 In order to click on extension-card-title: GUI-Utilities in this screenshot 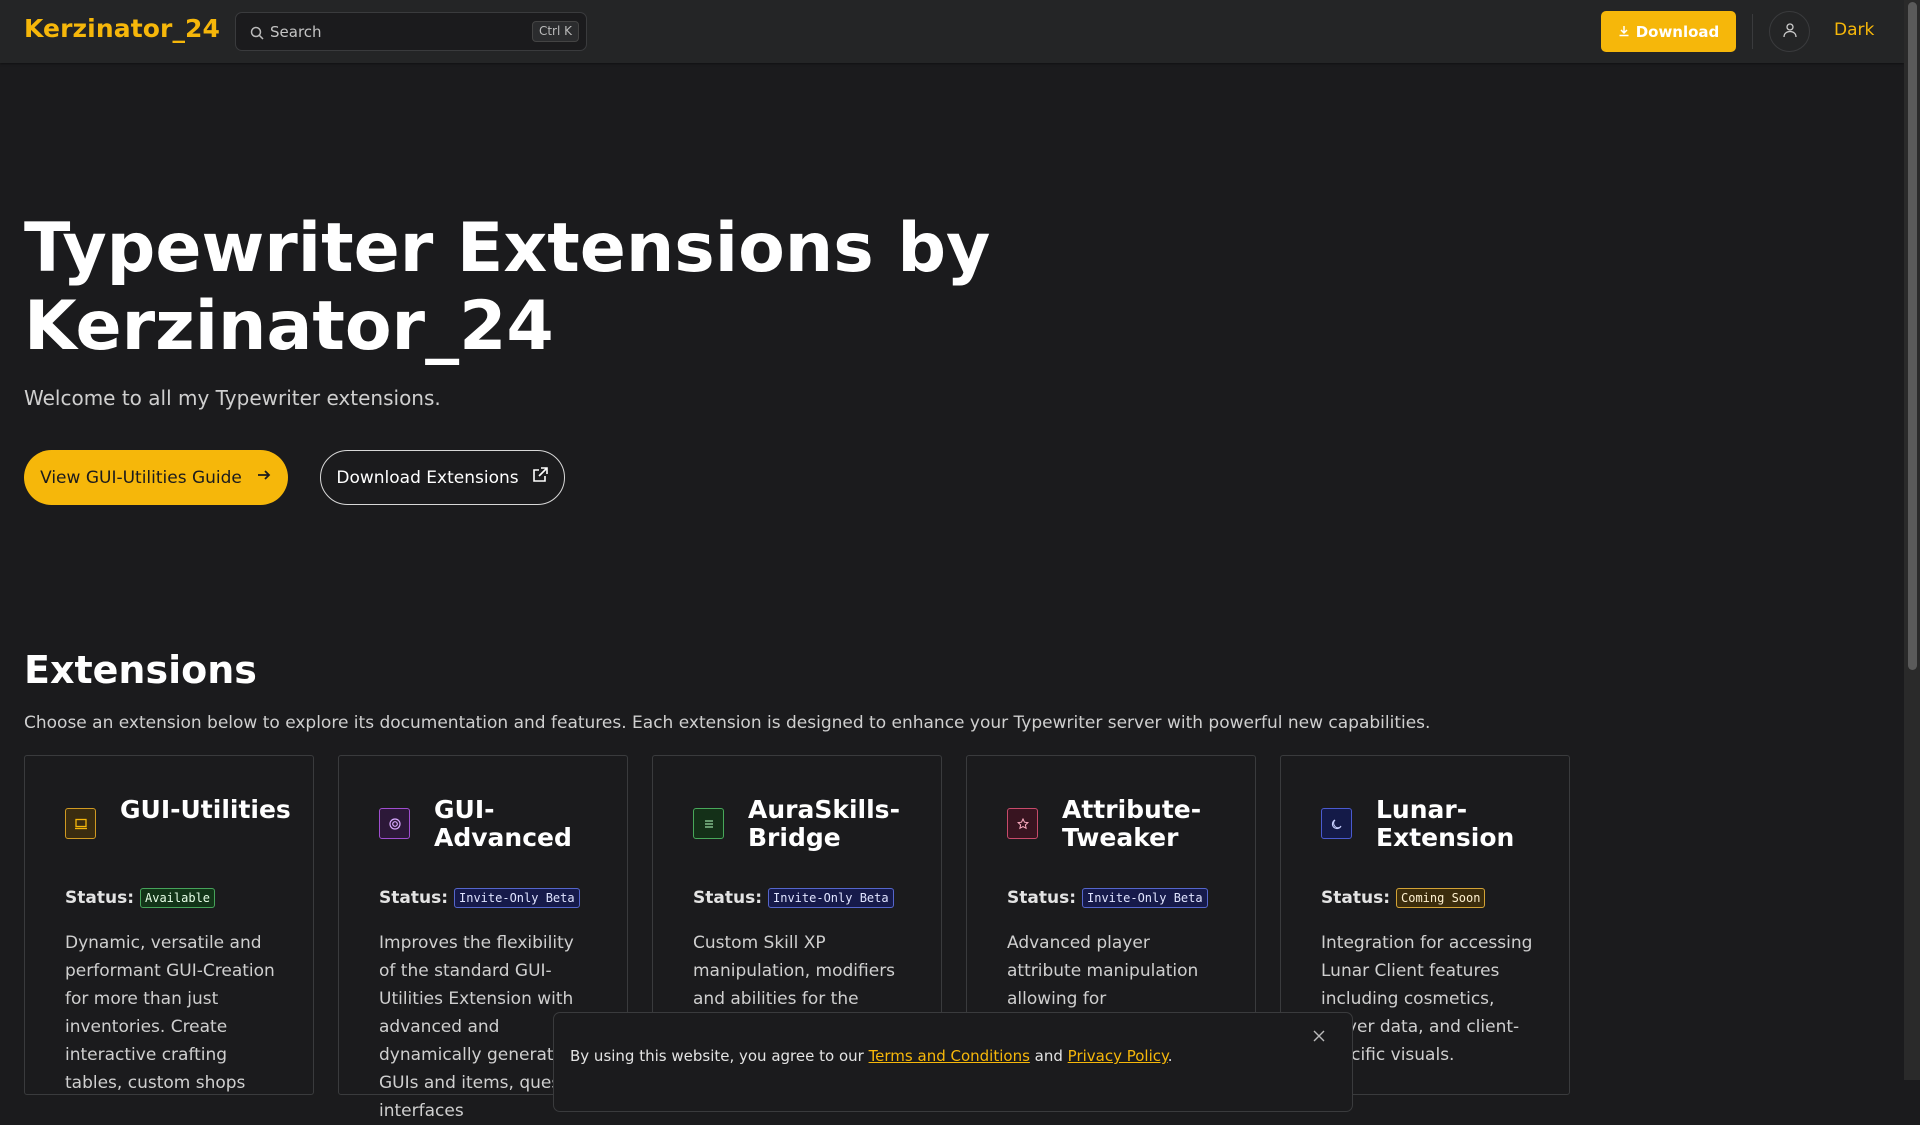, I will do `click(205, 809)`.